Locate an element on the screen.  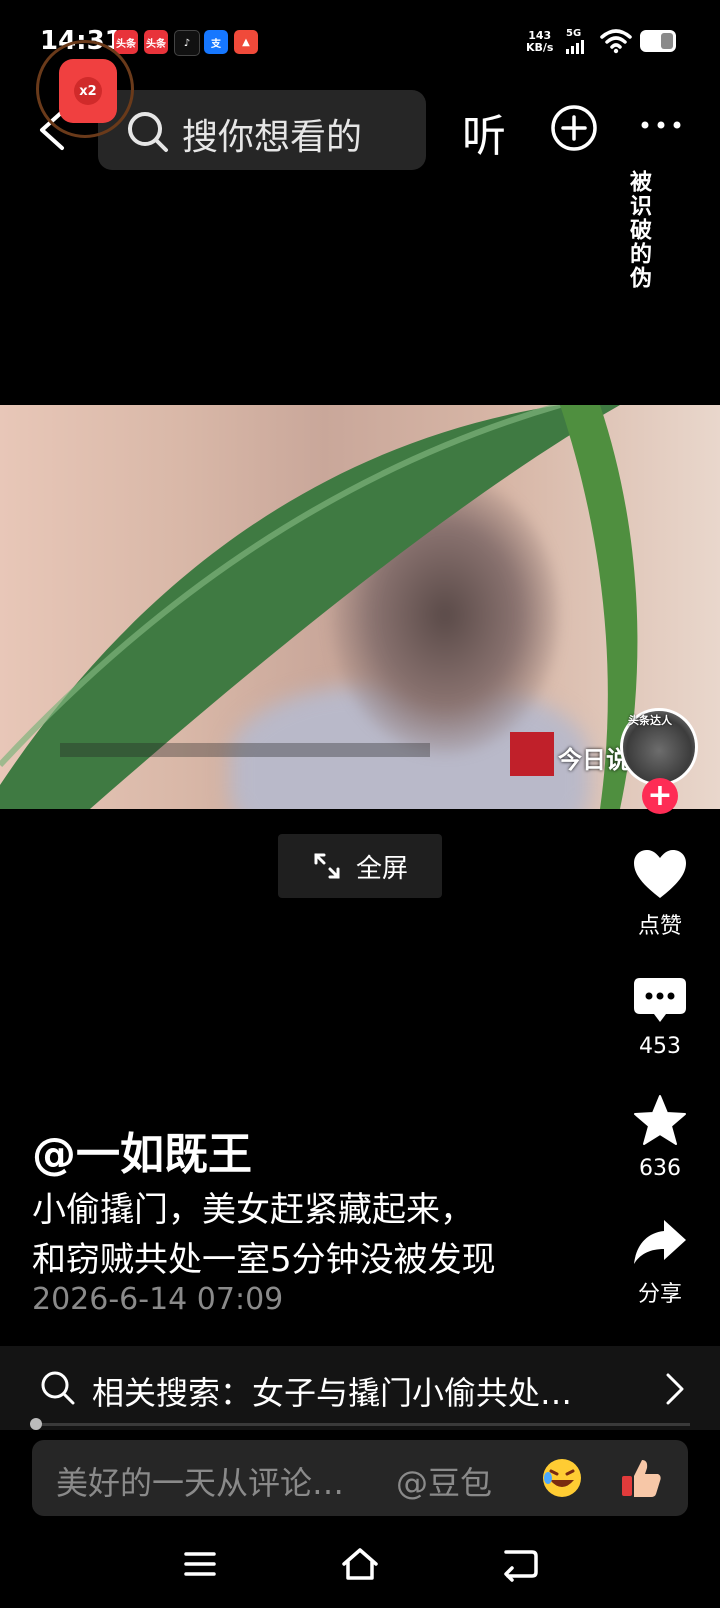
like-button: 点赞 is located at coordinates (660, 894).